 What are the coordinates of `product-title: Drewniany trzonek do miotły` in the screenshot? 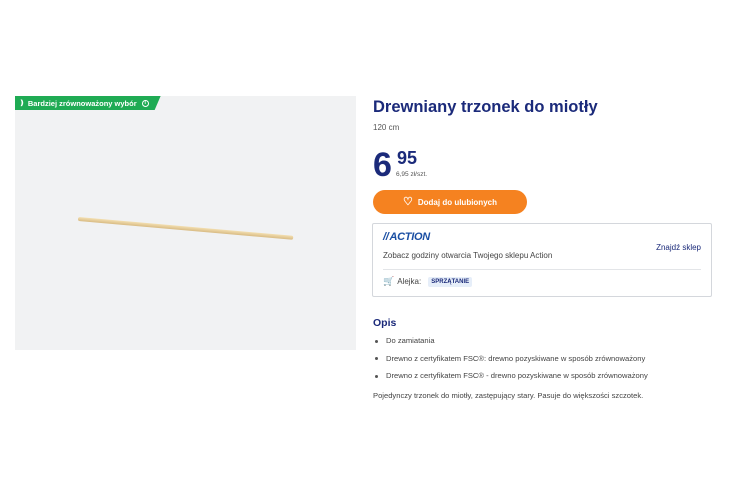 It's located at (485, 107).